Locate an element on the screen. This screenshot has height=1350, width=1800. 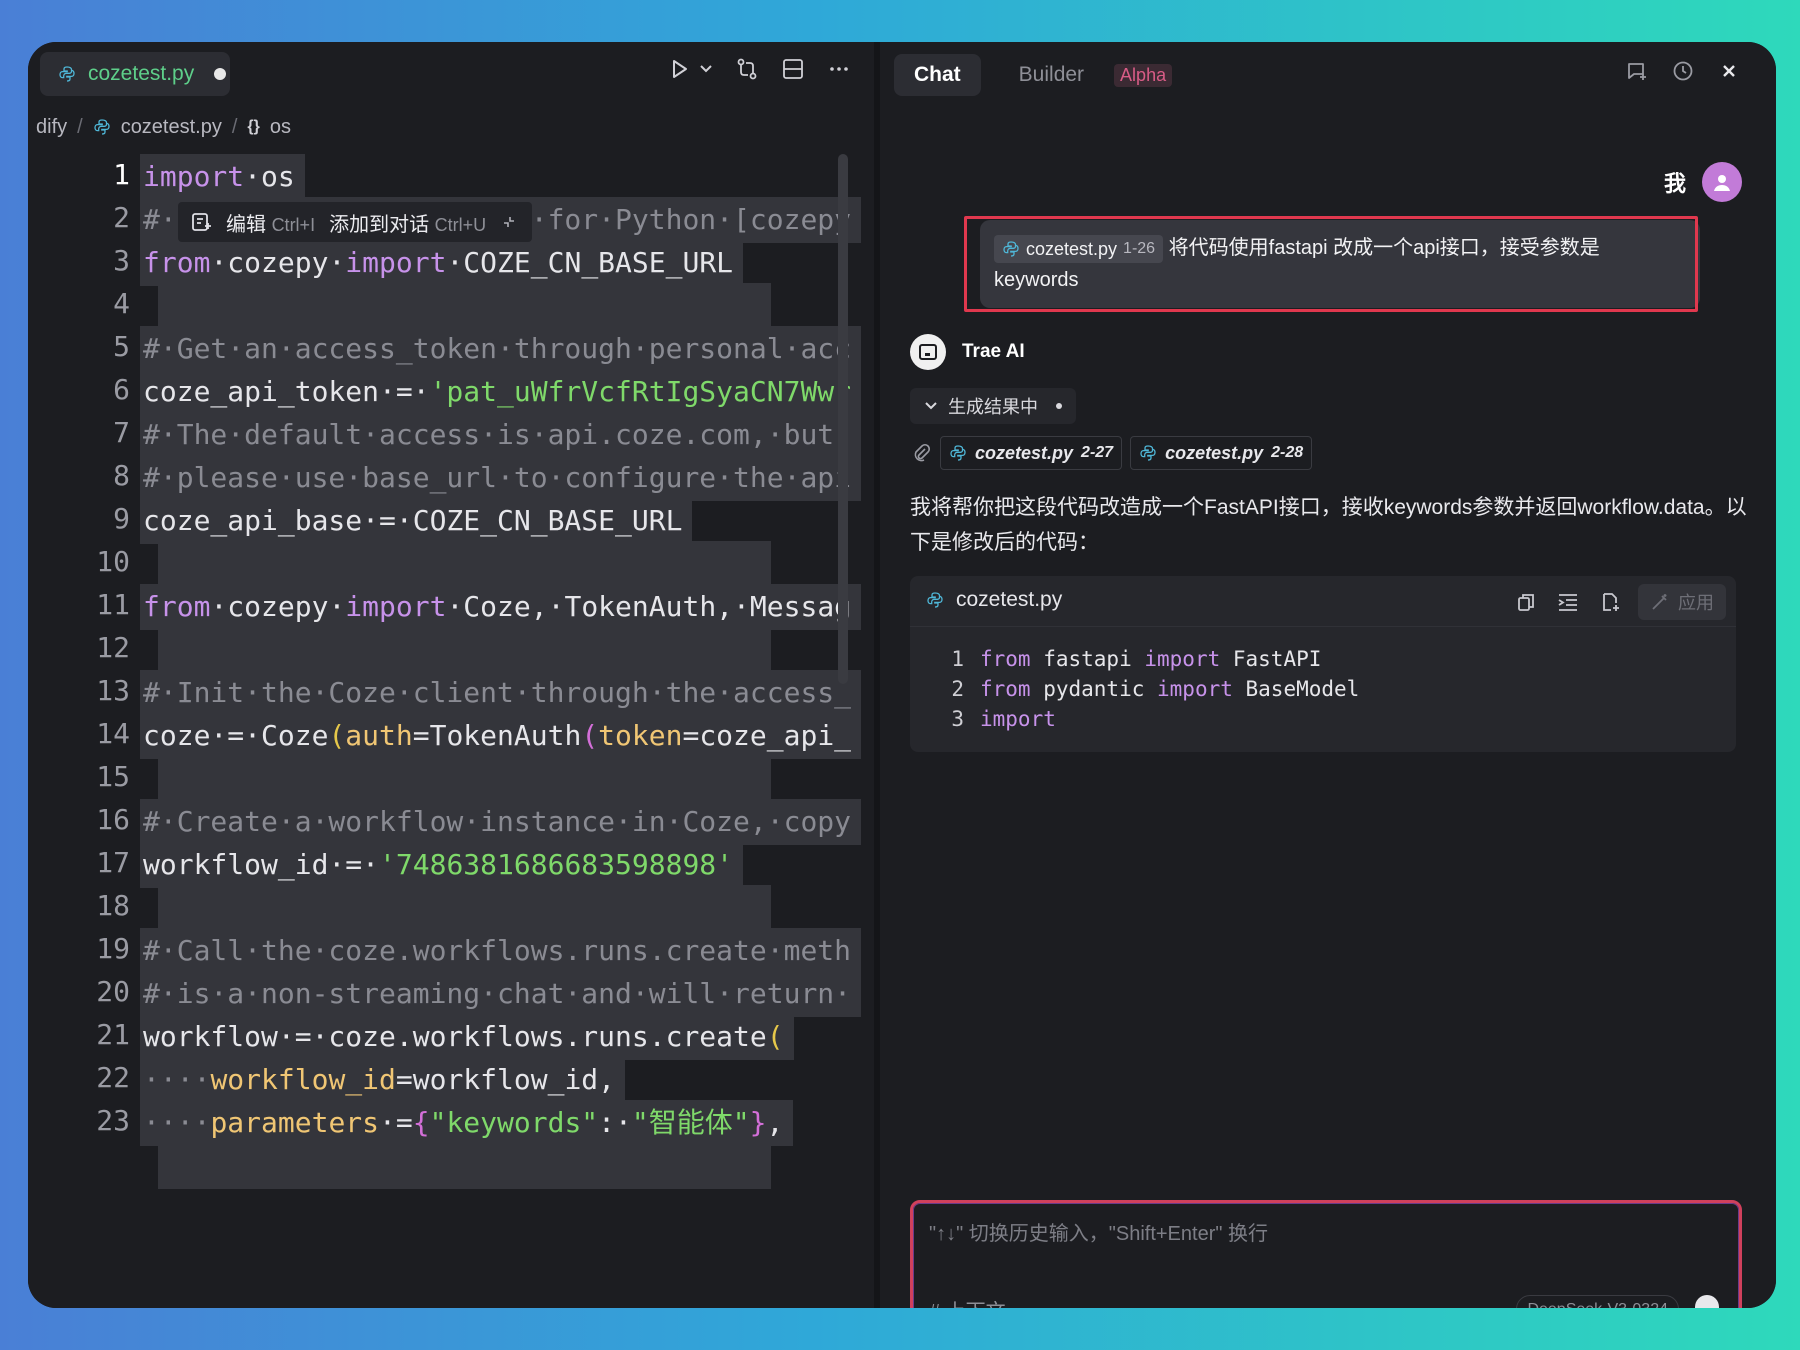
code-line: 22 ····workflow_id=workflow_id, is located at coordinates (443, 1081).